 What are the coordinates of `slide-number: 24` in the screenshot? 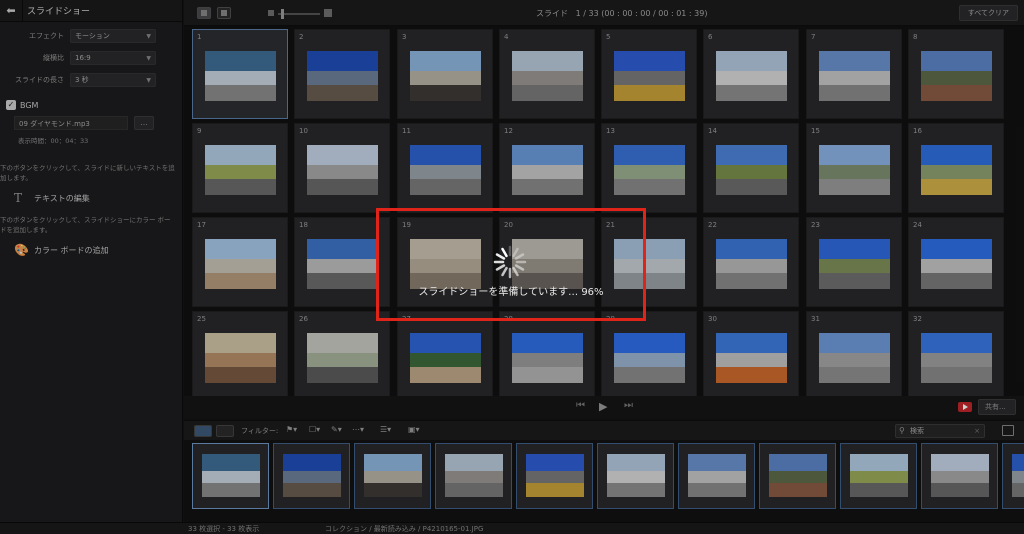 It's located at (917, 225).